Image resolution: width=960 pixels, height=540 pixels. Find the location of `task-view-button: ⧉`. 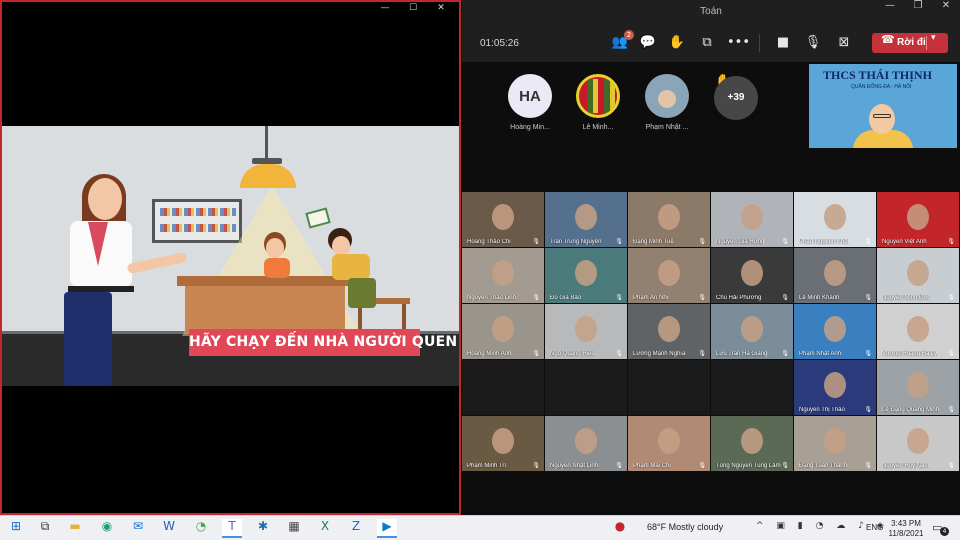

task-view-button: ⧉ is located at coordinates (45, 528).